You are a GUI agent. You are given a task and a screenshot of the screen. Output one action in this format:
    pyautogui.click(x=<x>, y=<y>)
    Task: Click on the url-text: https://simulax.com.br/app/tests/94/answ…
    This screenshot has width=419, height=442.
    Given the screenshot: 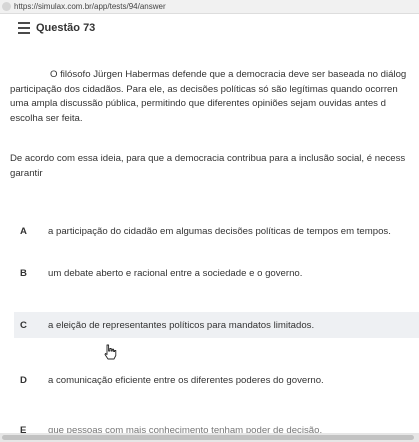 What is the action you would take?
    pyautogui.click(x=90, y=6)
    